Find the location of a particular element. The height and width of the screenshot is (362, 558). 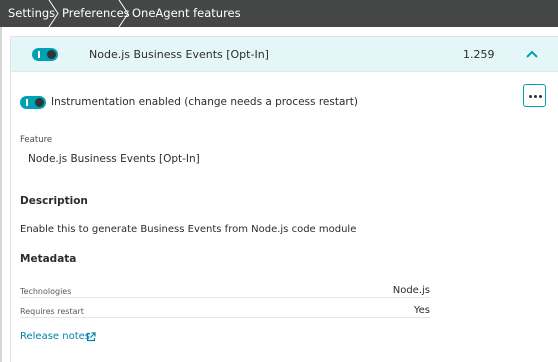

metadata-row: Requires restart Yes is located at coordinates (225, 311).